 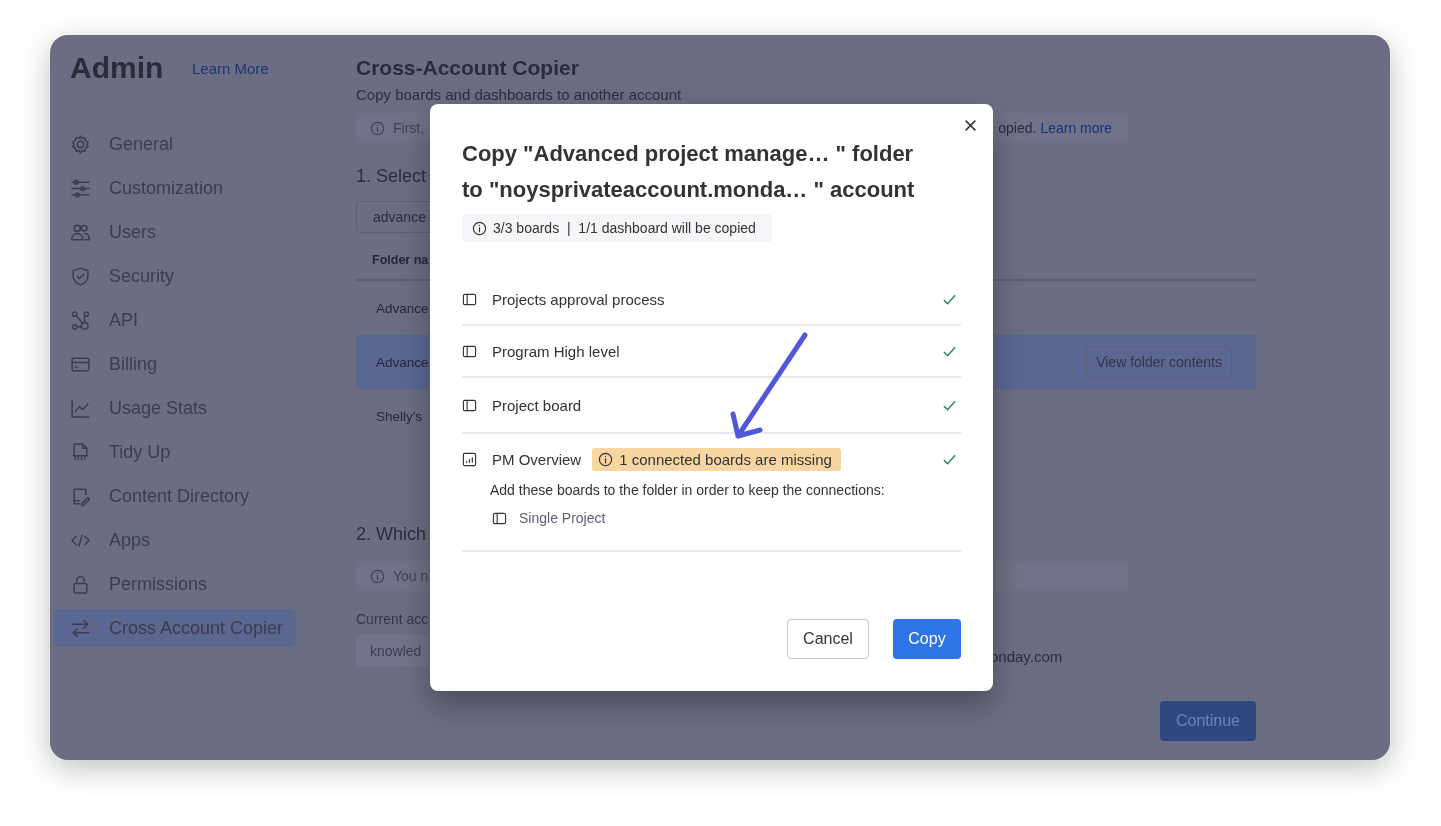 I want to click on document-icon, so click(x=80, y=452).